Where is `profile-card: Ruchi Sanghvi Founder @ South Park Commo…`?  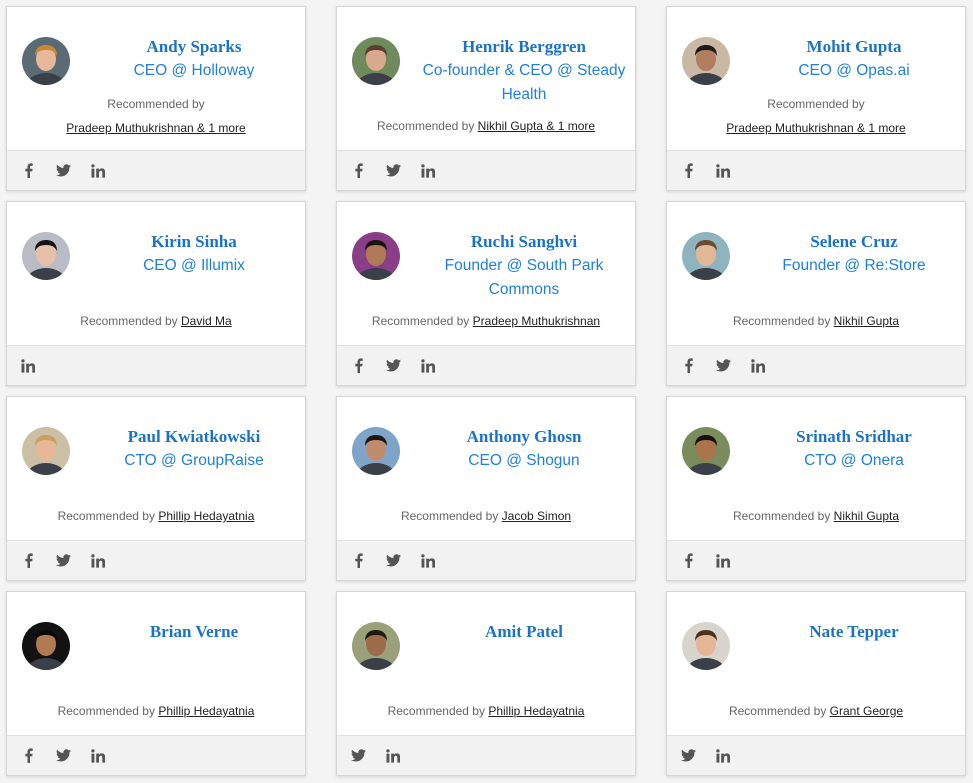 profile-card: Ruchi Sanghvi Founder @ South Park Commo… is located at coordinates (486, 293).